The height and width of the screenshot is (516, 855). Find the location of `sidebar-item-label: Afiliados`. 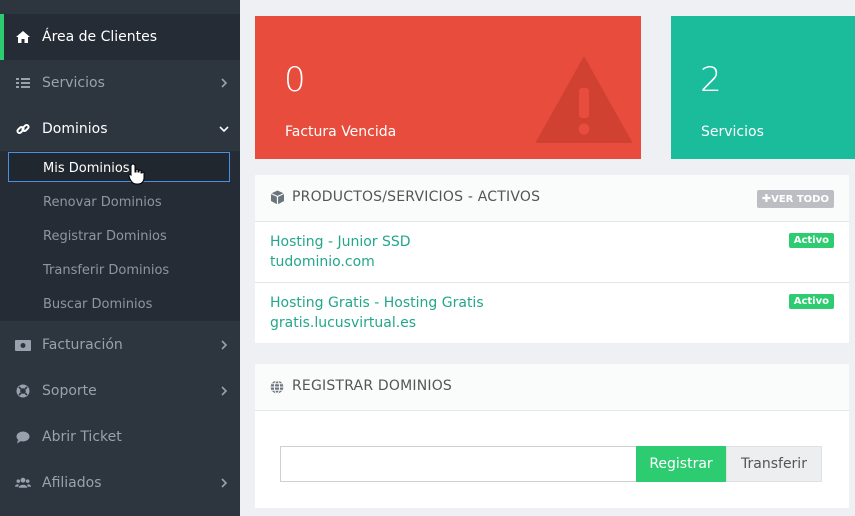

sidebar-item-label: Afiliados is located at coordinates (72, 483).